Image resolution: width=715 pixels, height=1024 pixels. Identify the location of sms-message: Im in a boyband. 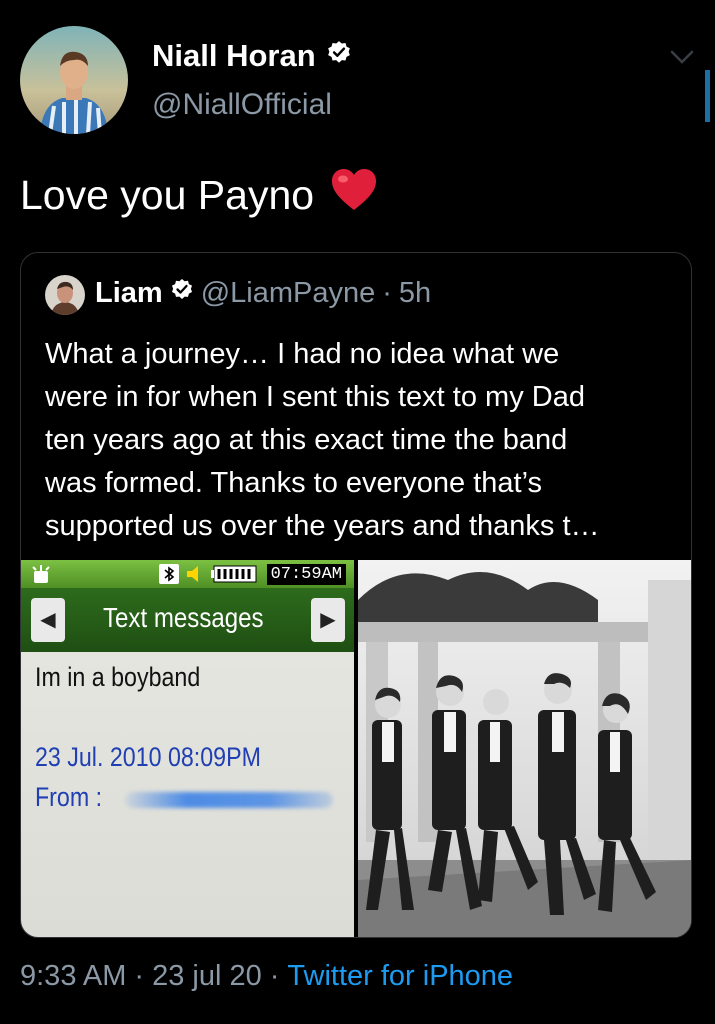
(118, 677).